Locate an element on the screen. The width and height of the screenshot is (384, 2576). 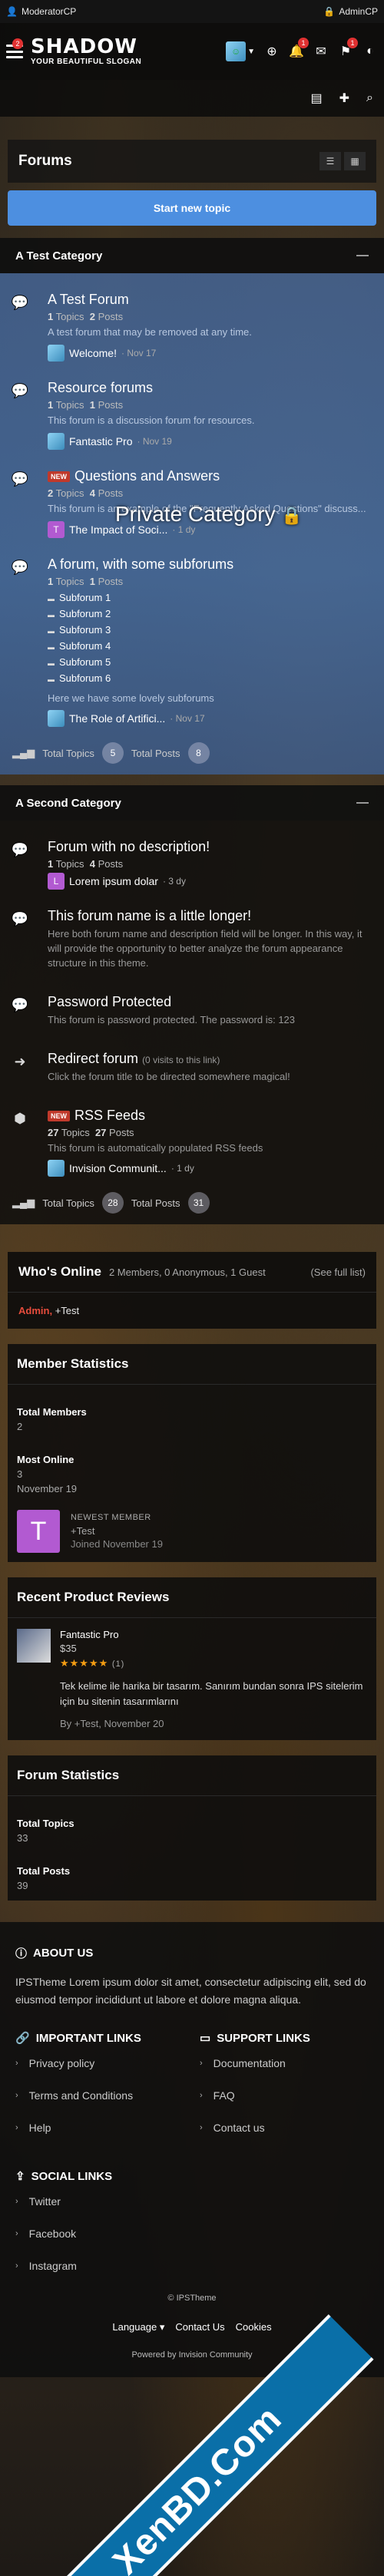
forum-title: A Test Forum is located at coordinates (208, 300).